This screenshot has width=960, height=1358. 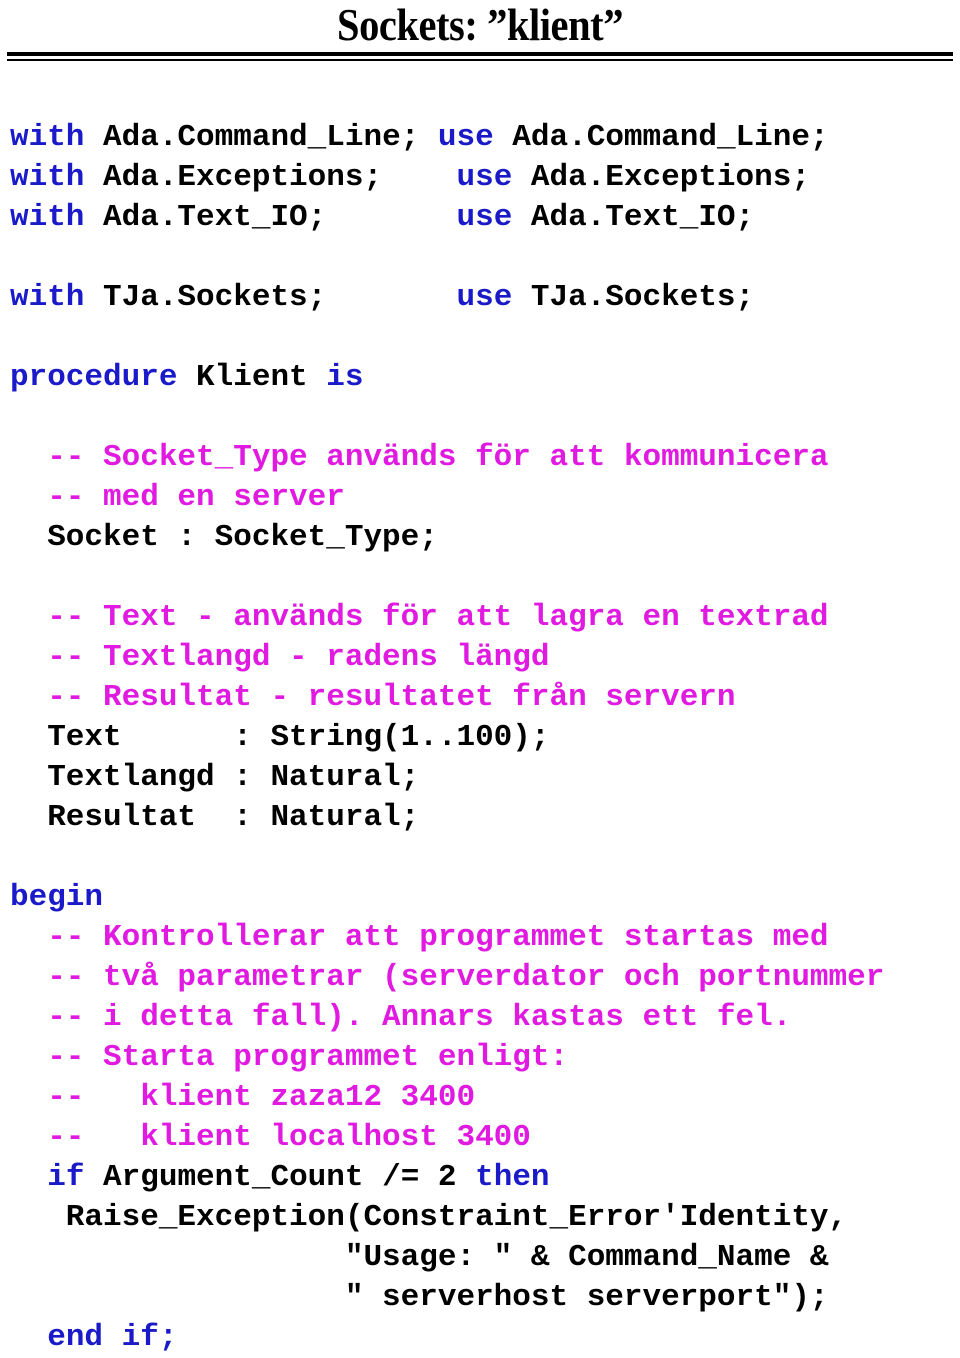 What do you see at coordinates (480, 60) in the screenshot?
I see `divider-line-lower` at bounding box center [480, 60].